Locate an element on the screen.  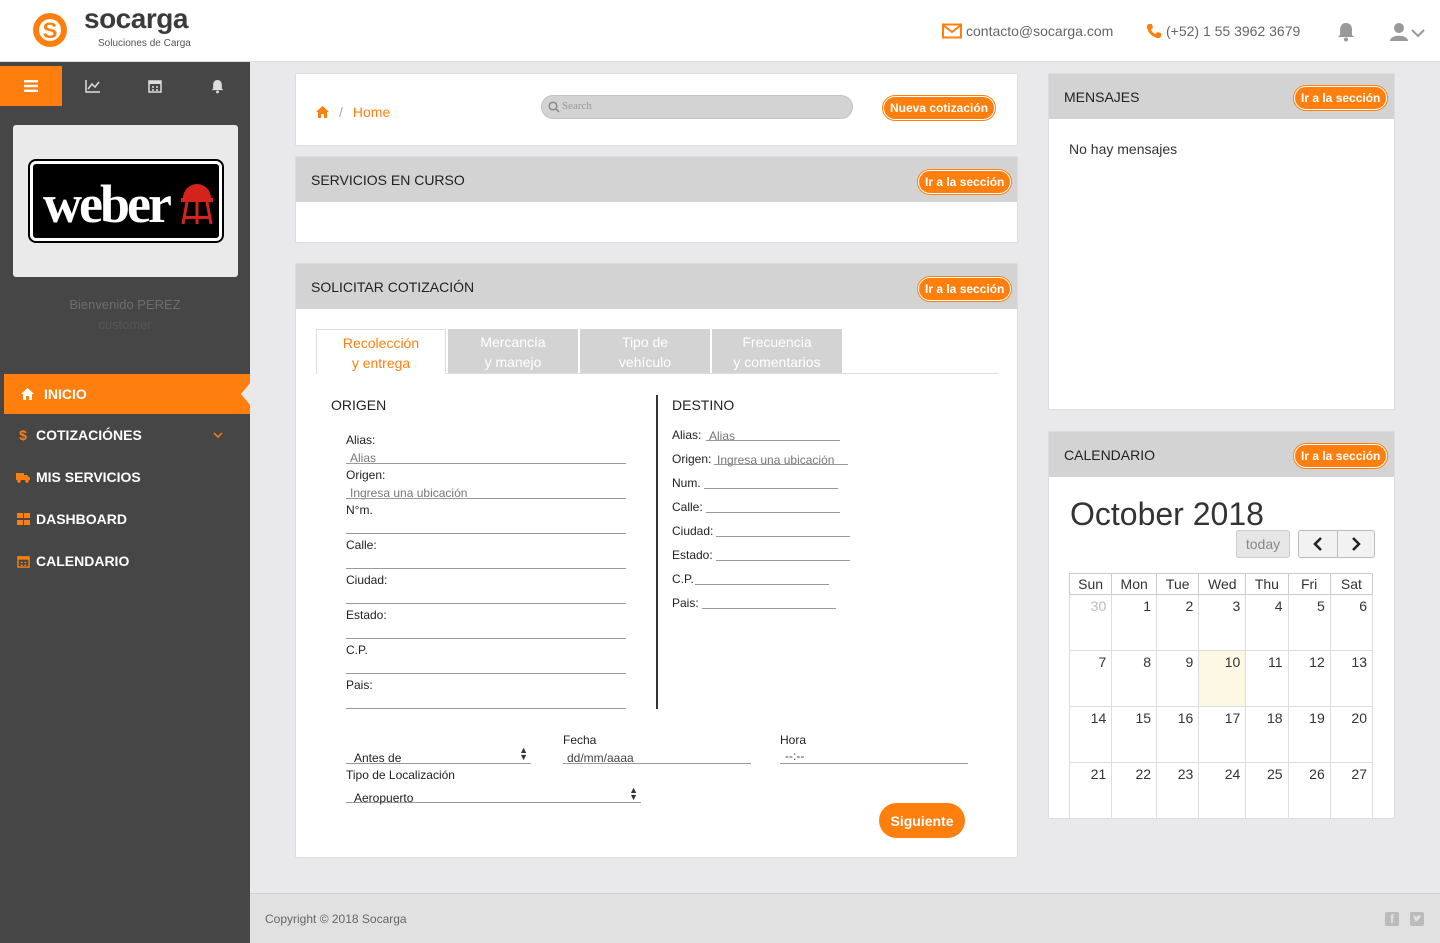
calendar-day-cell: 12 is located at coordinates (1309, 678).